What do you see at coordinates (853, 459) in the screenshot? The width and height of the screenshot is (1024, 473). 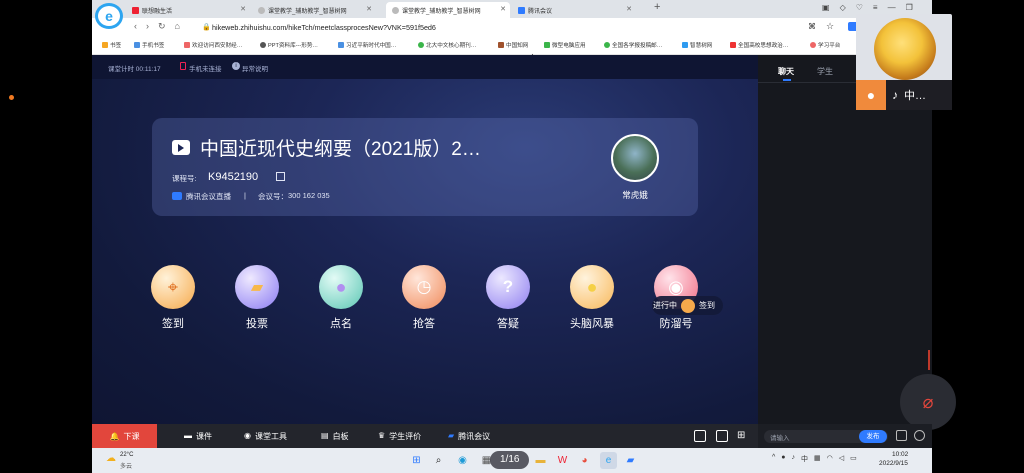 I see `battery-icon: ▭` at bounding box center [853, 459].